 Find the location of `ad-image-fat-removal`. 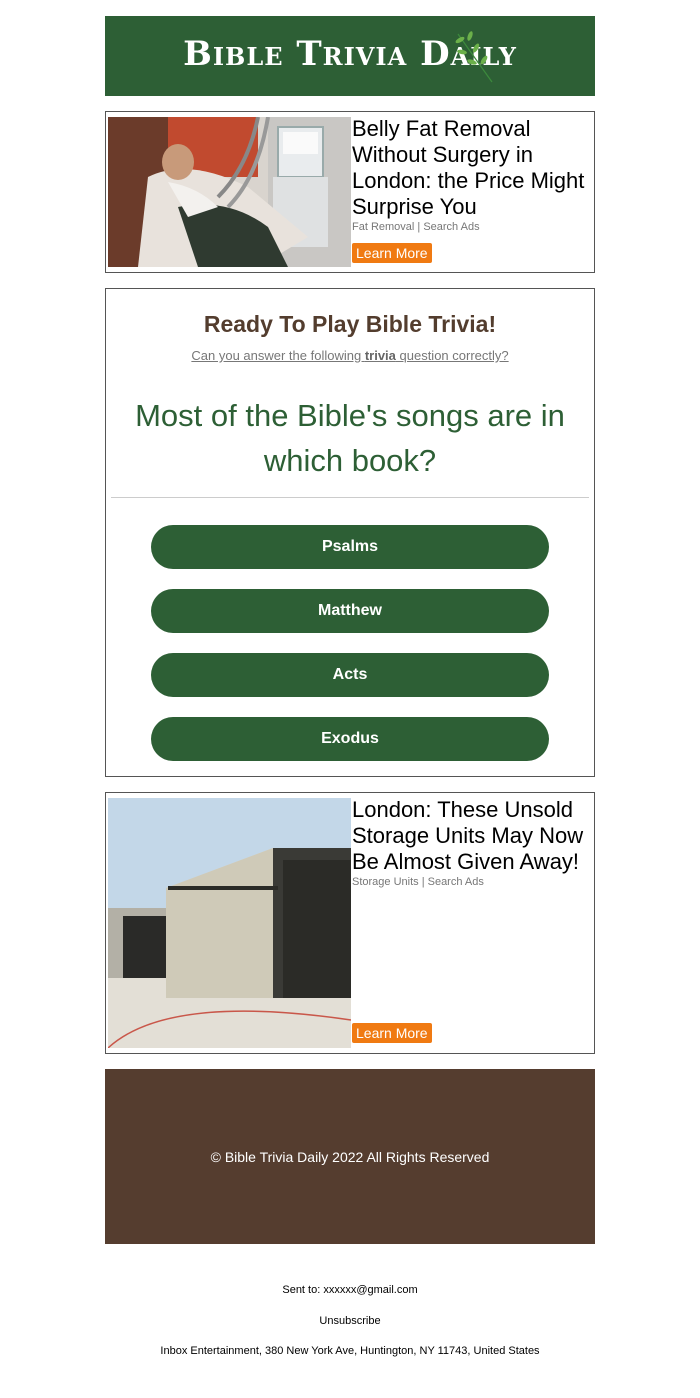

ad-image-fat-removal is located at coordinates (229, 192).